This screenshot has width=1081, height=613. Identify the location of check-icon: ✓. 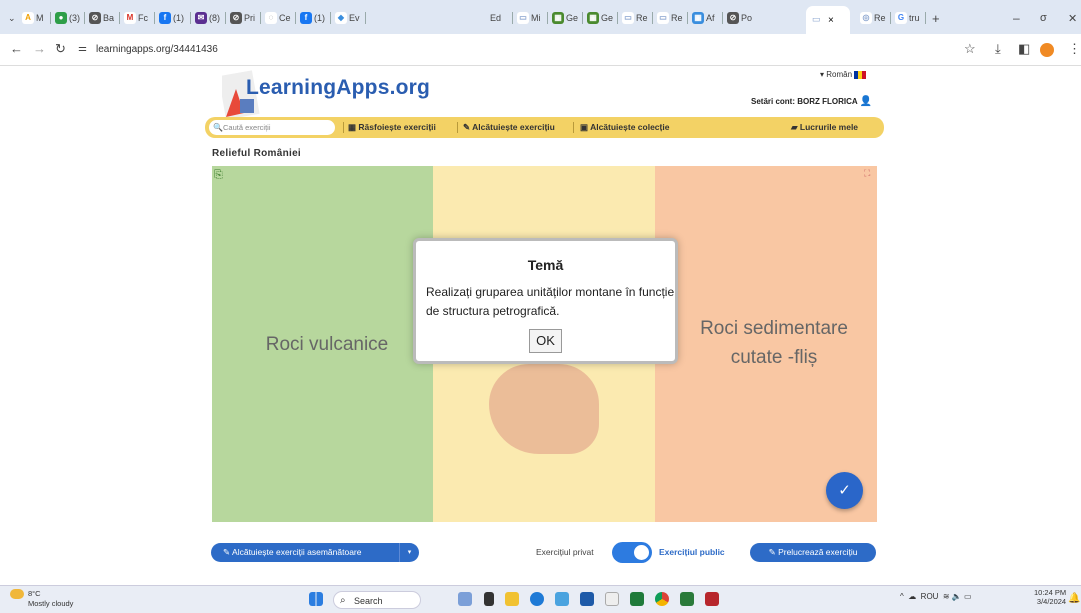
(844, 490).